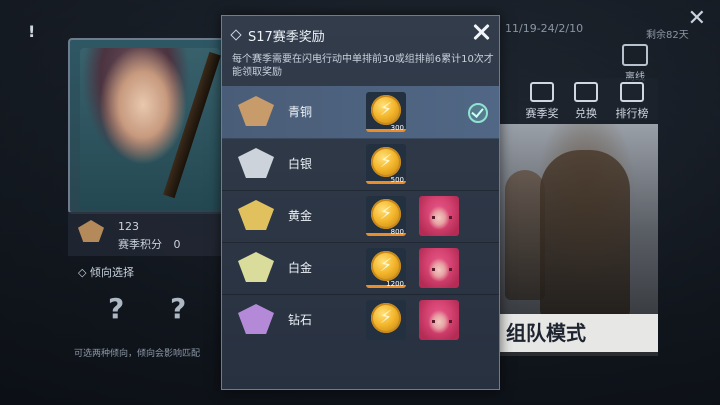  What do you see at coordinates (397, 180) in the screenshot?
I see `coin-quantity: 500` at bounding box center [397, 180].